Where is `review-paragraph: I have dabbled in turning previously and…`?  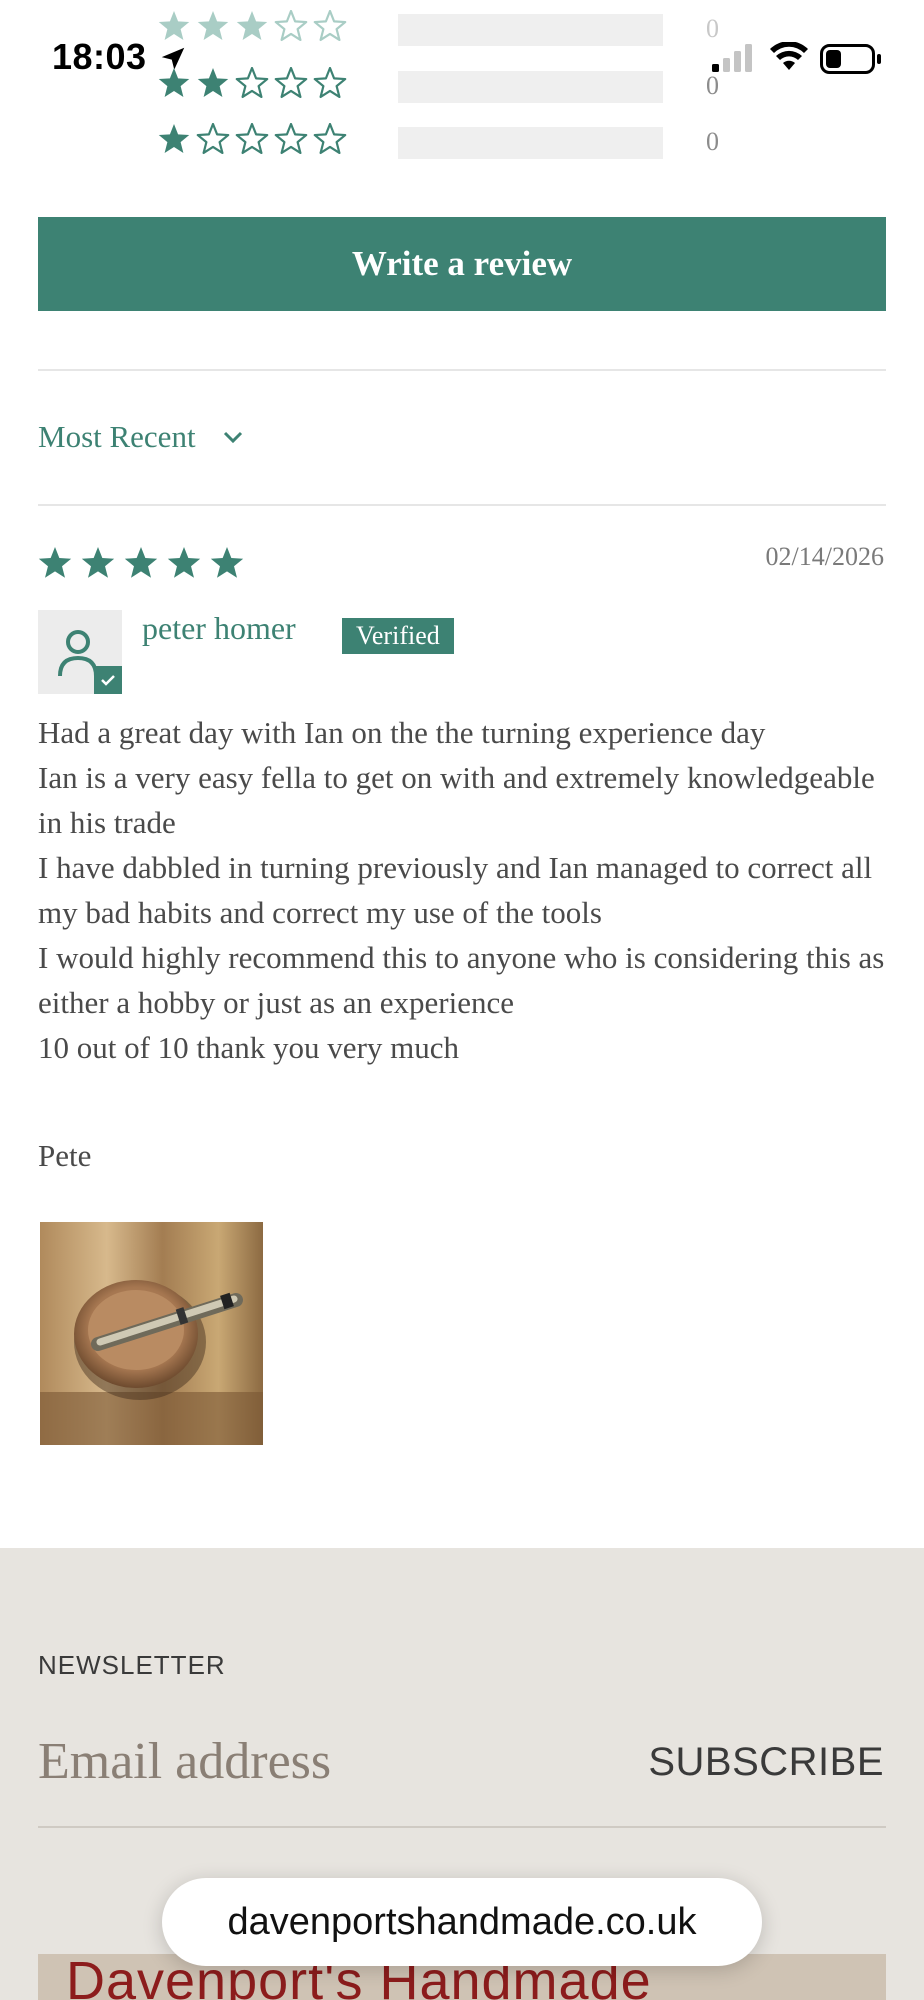 review-paragraph: I have dabbled in turning previously and… is located at coordinates (455, 890).